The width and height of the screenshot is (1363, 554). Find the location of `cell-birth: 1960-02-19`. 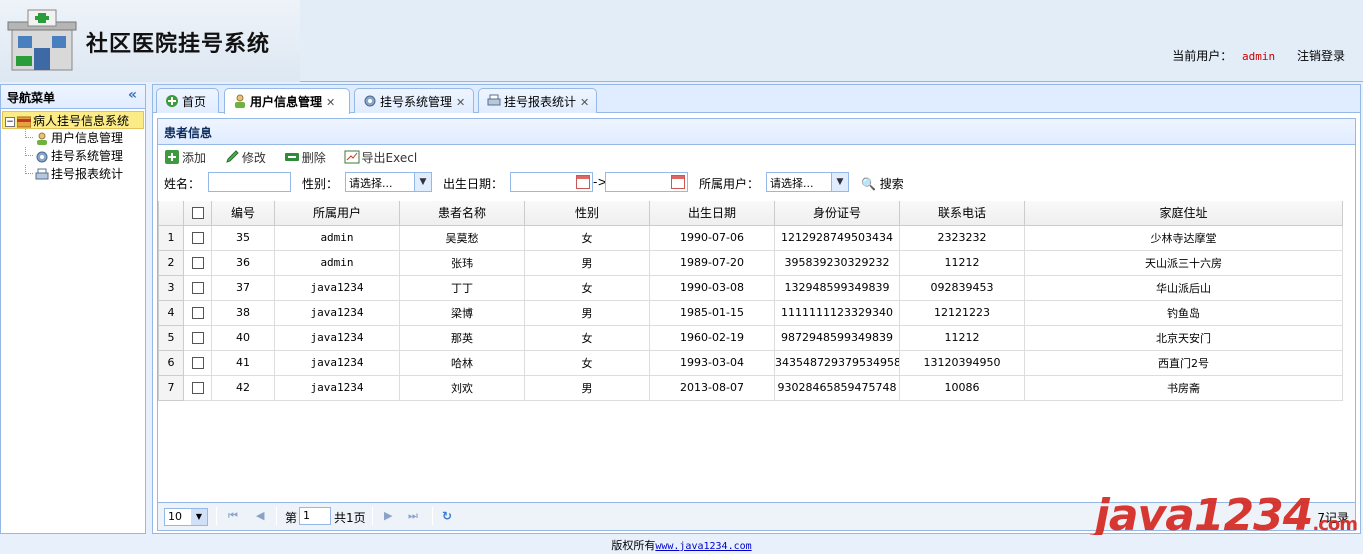

cell-birth: 1960-02-19 is located at coordinates (712, 337).